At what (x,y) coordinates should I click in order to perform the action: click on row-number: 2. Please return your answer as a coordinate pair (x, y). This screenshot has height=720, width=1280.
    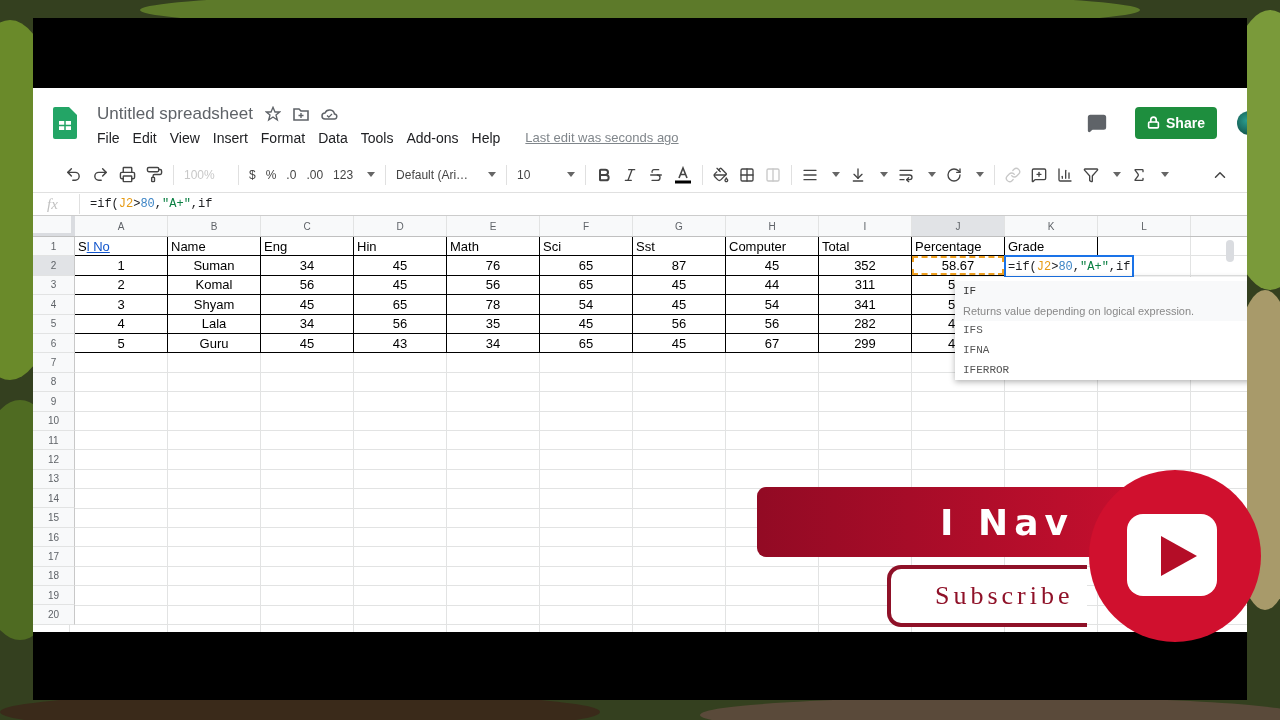
    Looking at the image, I should click on (54, 266).